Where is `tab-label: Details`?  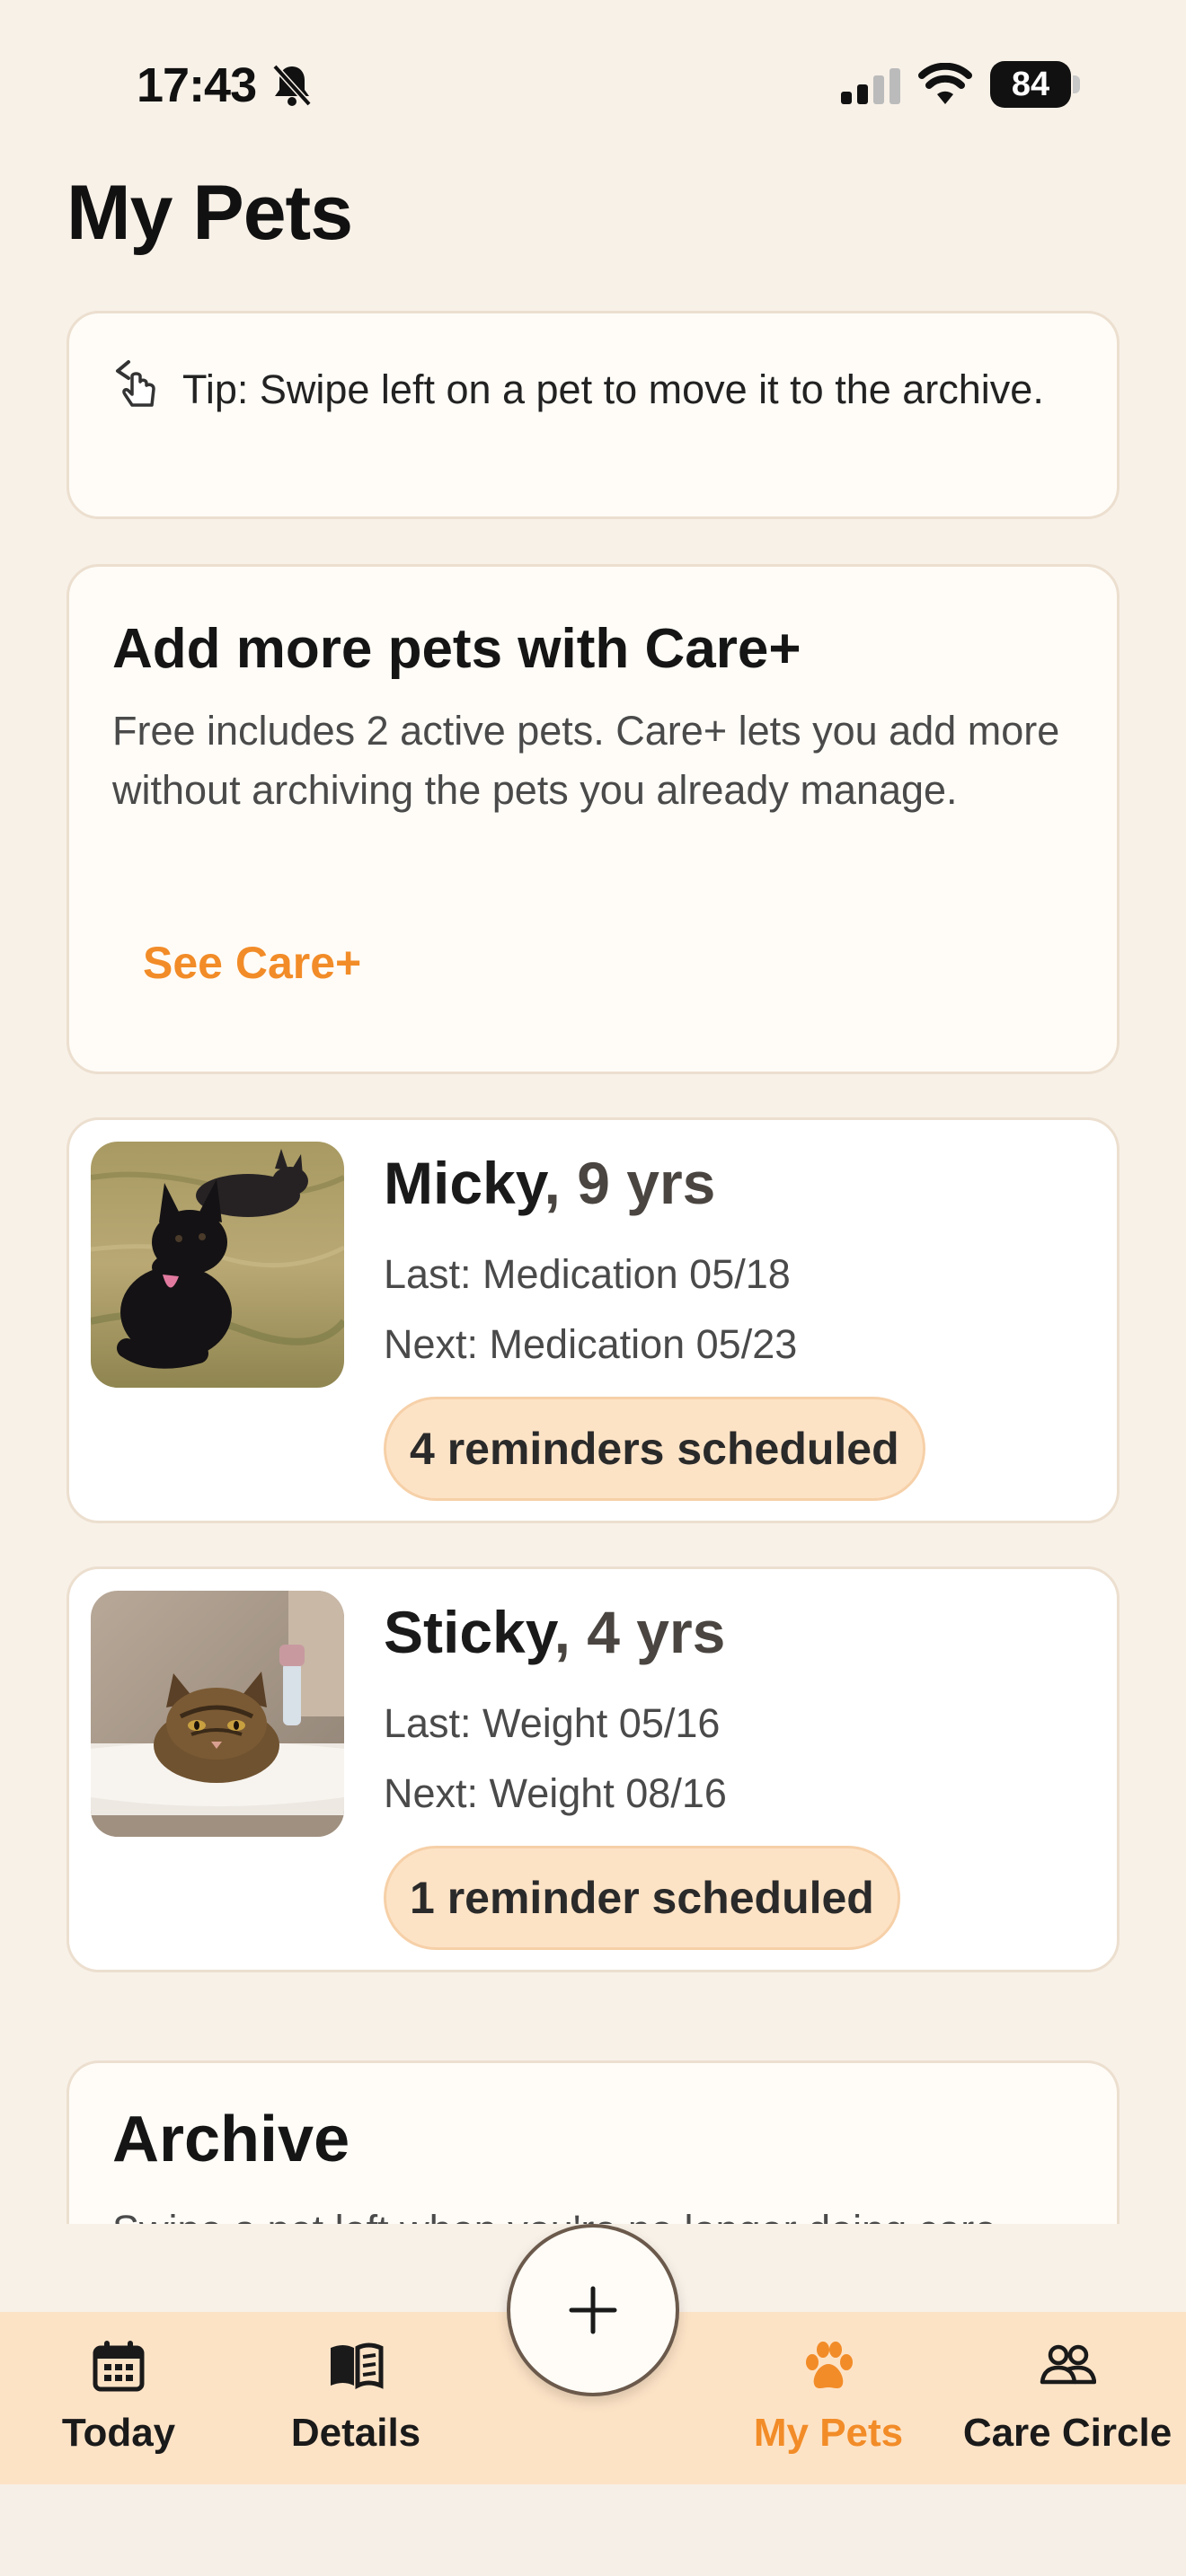 tab-label: Details is located at coordinates (355, 2433).